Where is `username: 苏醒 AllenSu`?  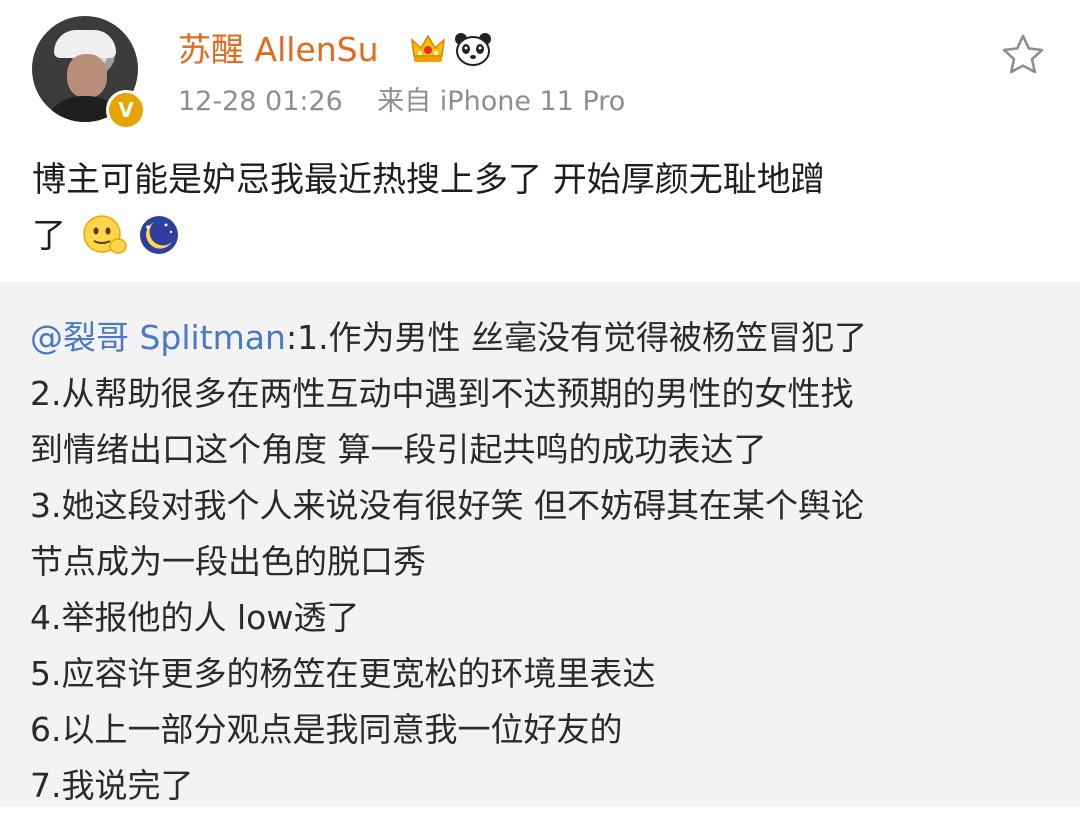 username: 苏醒 AllenSu is located at coordinates (278, 50).